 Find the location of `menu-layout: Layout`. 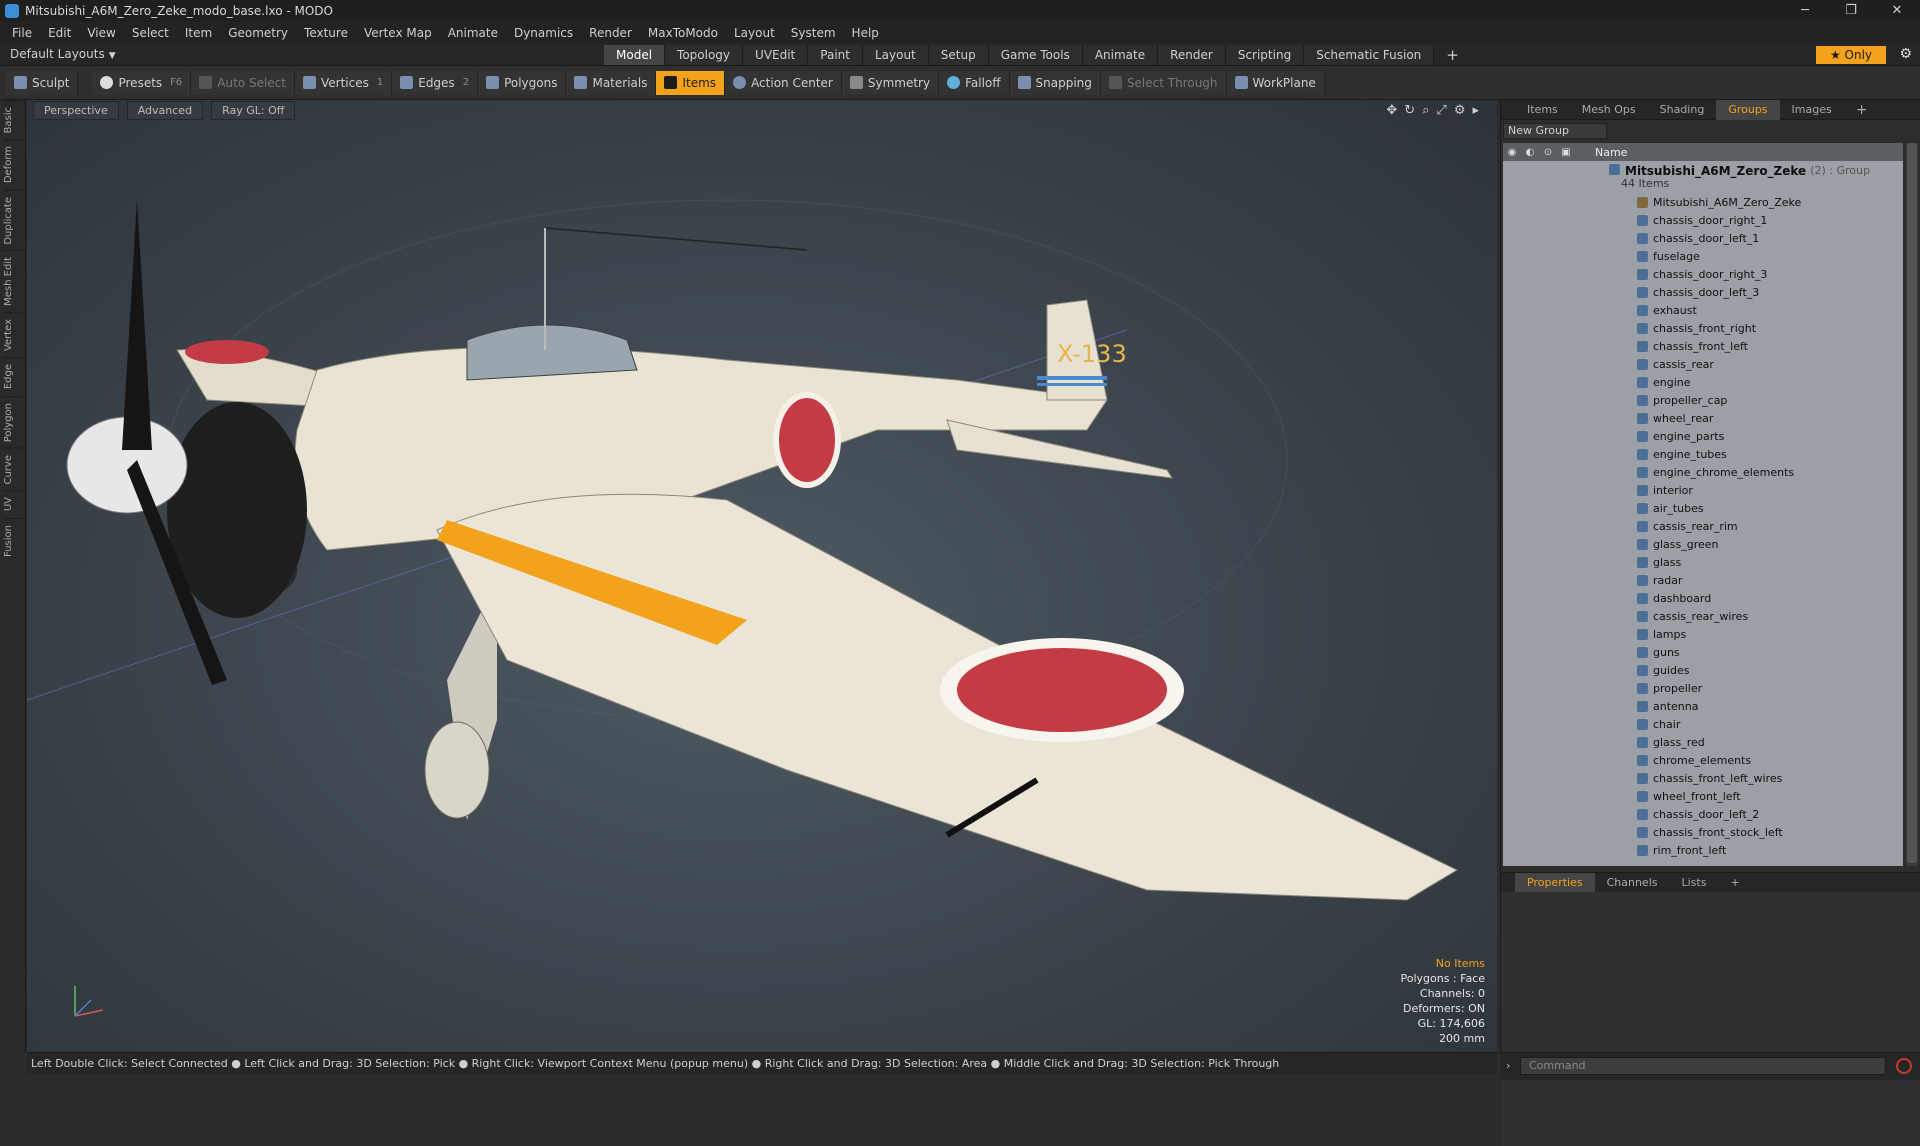

menu-layout: Layout is located at coordinates (756, 33).